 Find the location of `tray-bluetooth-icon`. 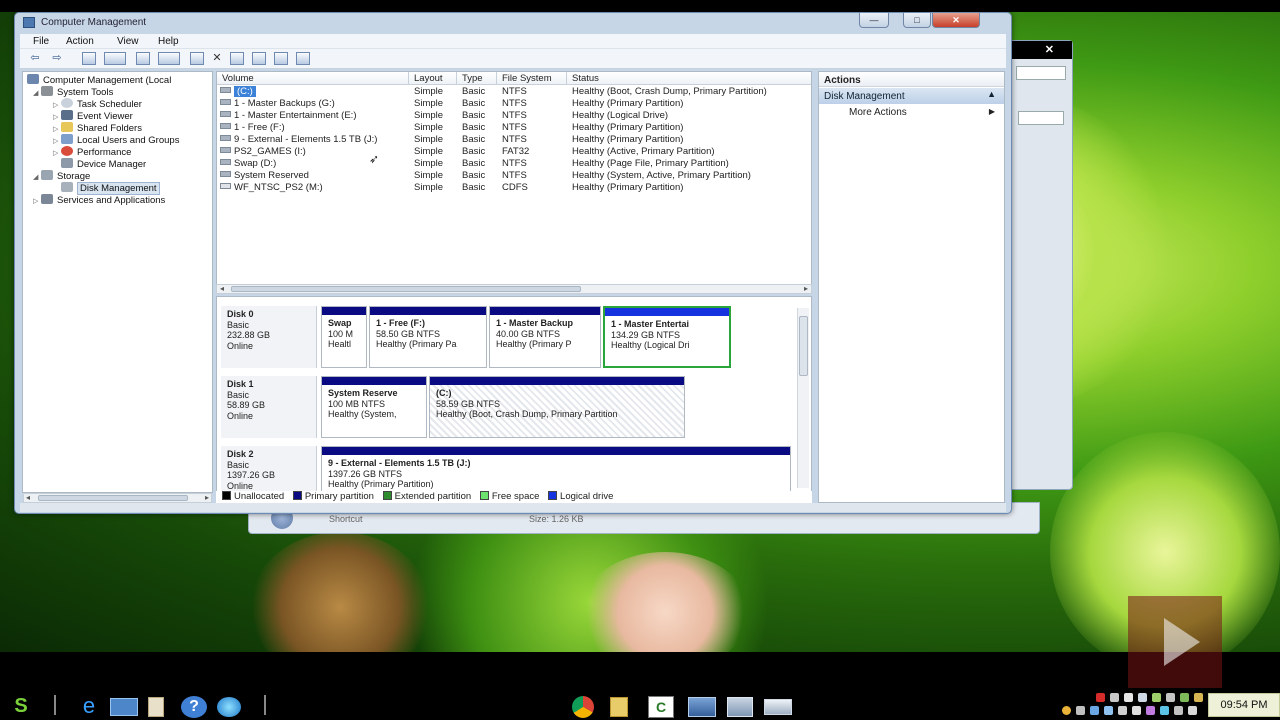

tray-bluetooth-icon is located at coordinates (1094, 710).